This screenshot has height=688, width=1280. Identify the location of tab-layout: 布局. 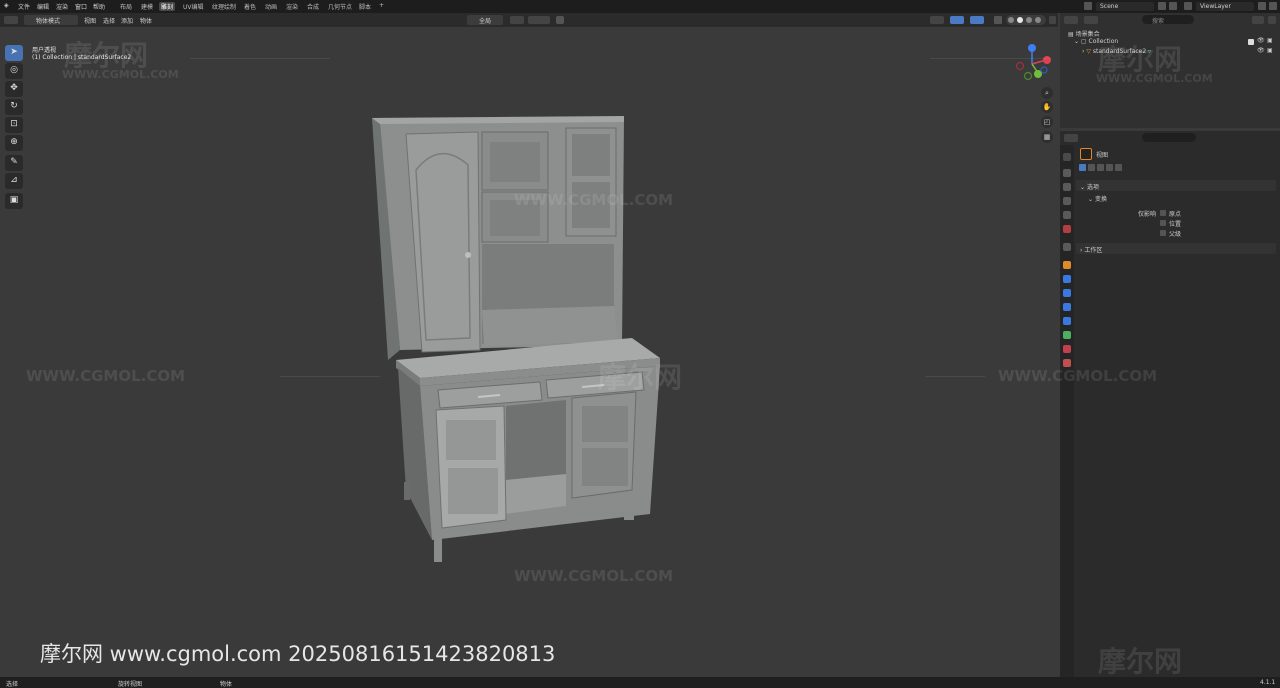
(126, 6).